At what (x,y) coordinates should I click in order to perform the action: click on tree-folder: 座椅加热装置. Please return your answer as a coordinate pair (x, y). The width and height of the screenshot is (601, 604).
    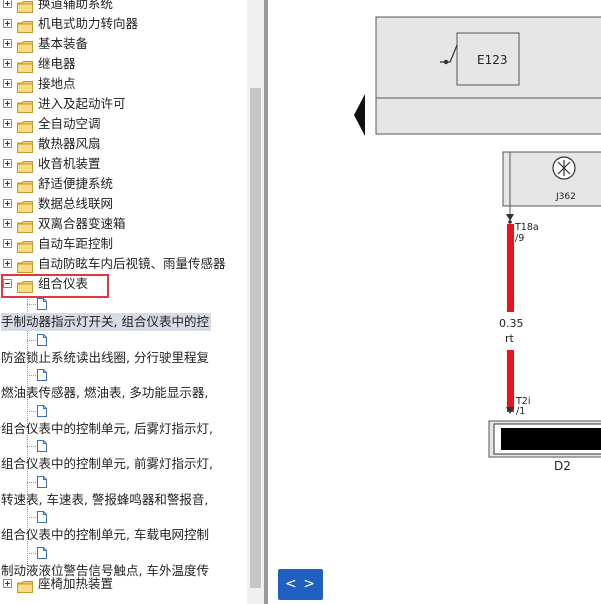
    Looking at the image, I should click on (123, 584).